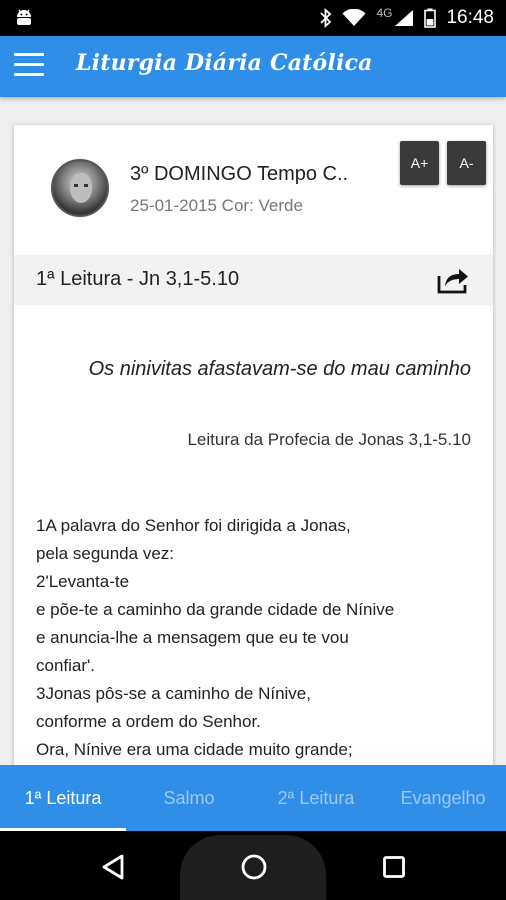  What do you see at coordinates (83, 581) in the screenshot?
I see `reading-line: 2'Levanta-te` at bounding box center [83, 581].